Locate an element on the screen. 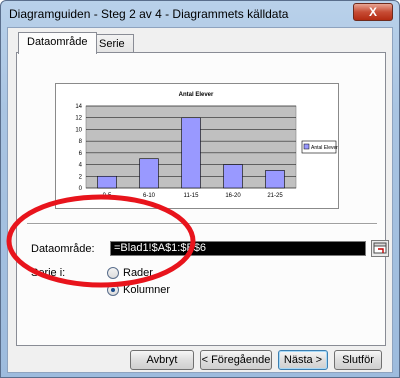 Image resolution: width=400 pixels, height=378 pixels. legend-label: Antal Elever is located at coordinates (324, 148).